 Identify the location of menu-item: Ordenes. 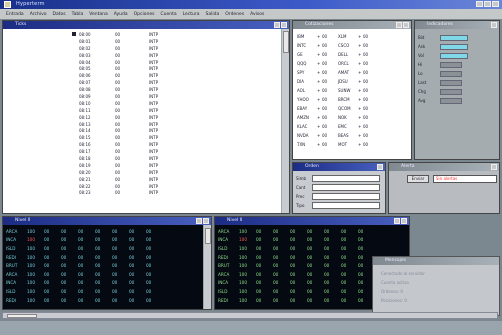
(234, 14).